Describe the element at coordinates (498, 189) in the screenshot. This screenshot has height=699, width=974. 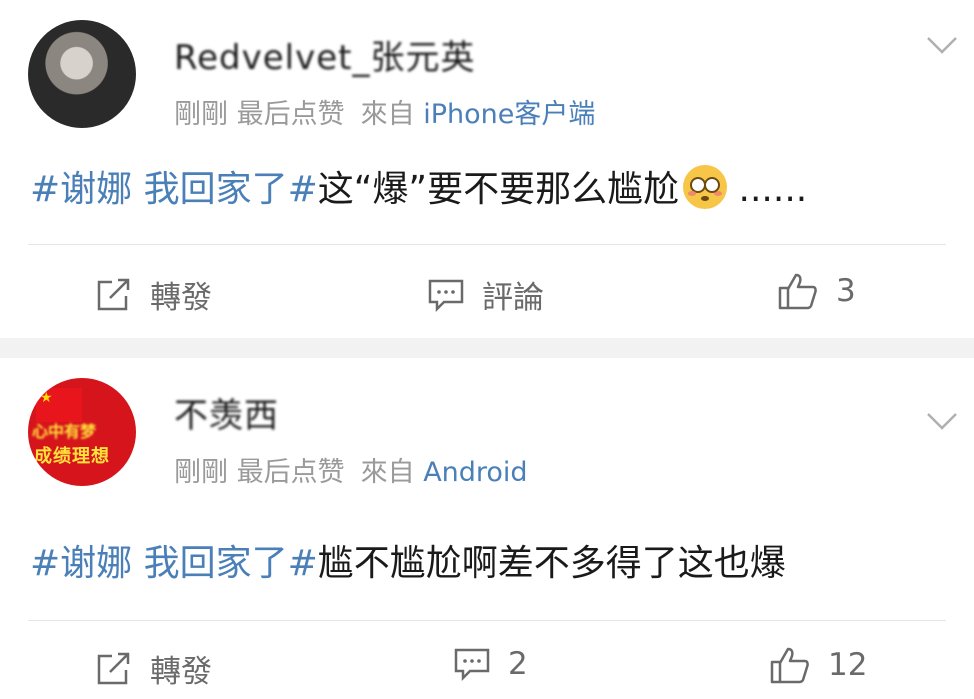
I see `post-text: 这“爆”要不要那么尴尬` at that location.